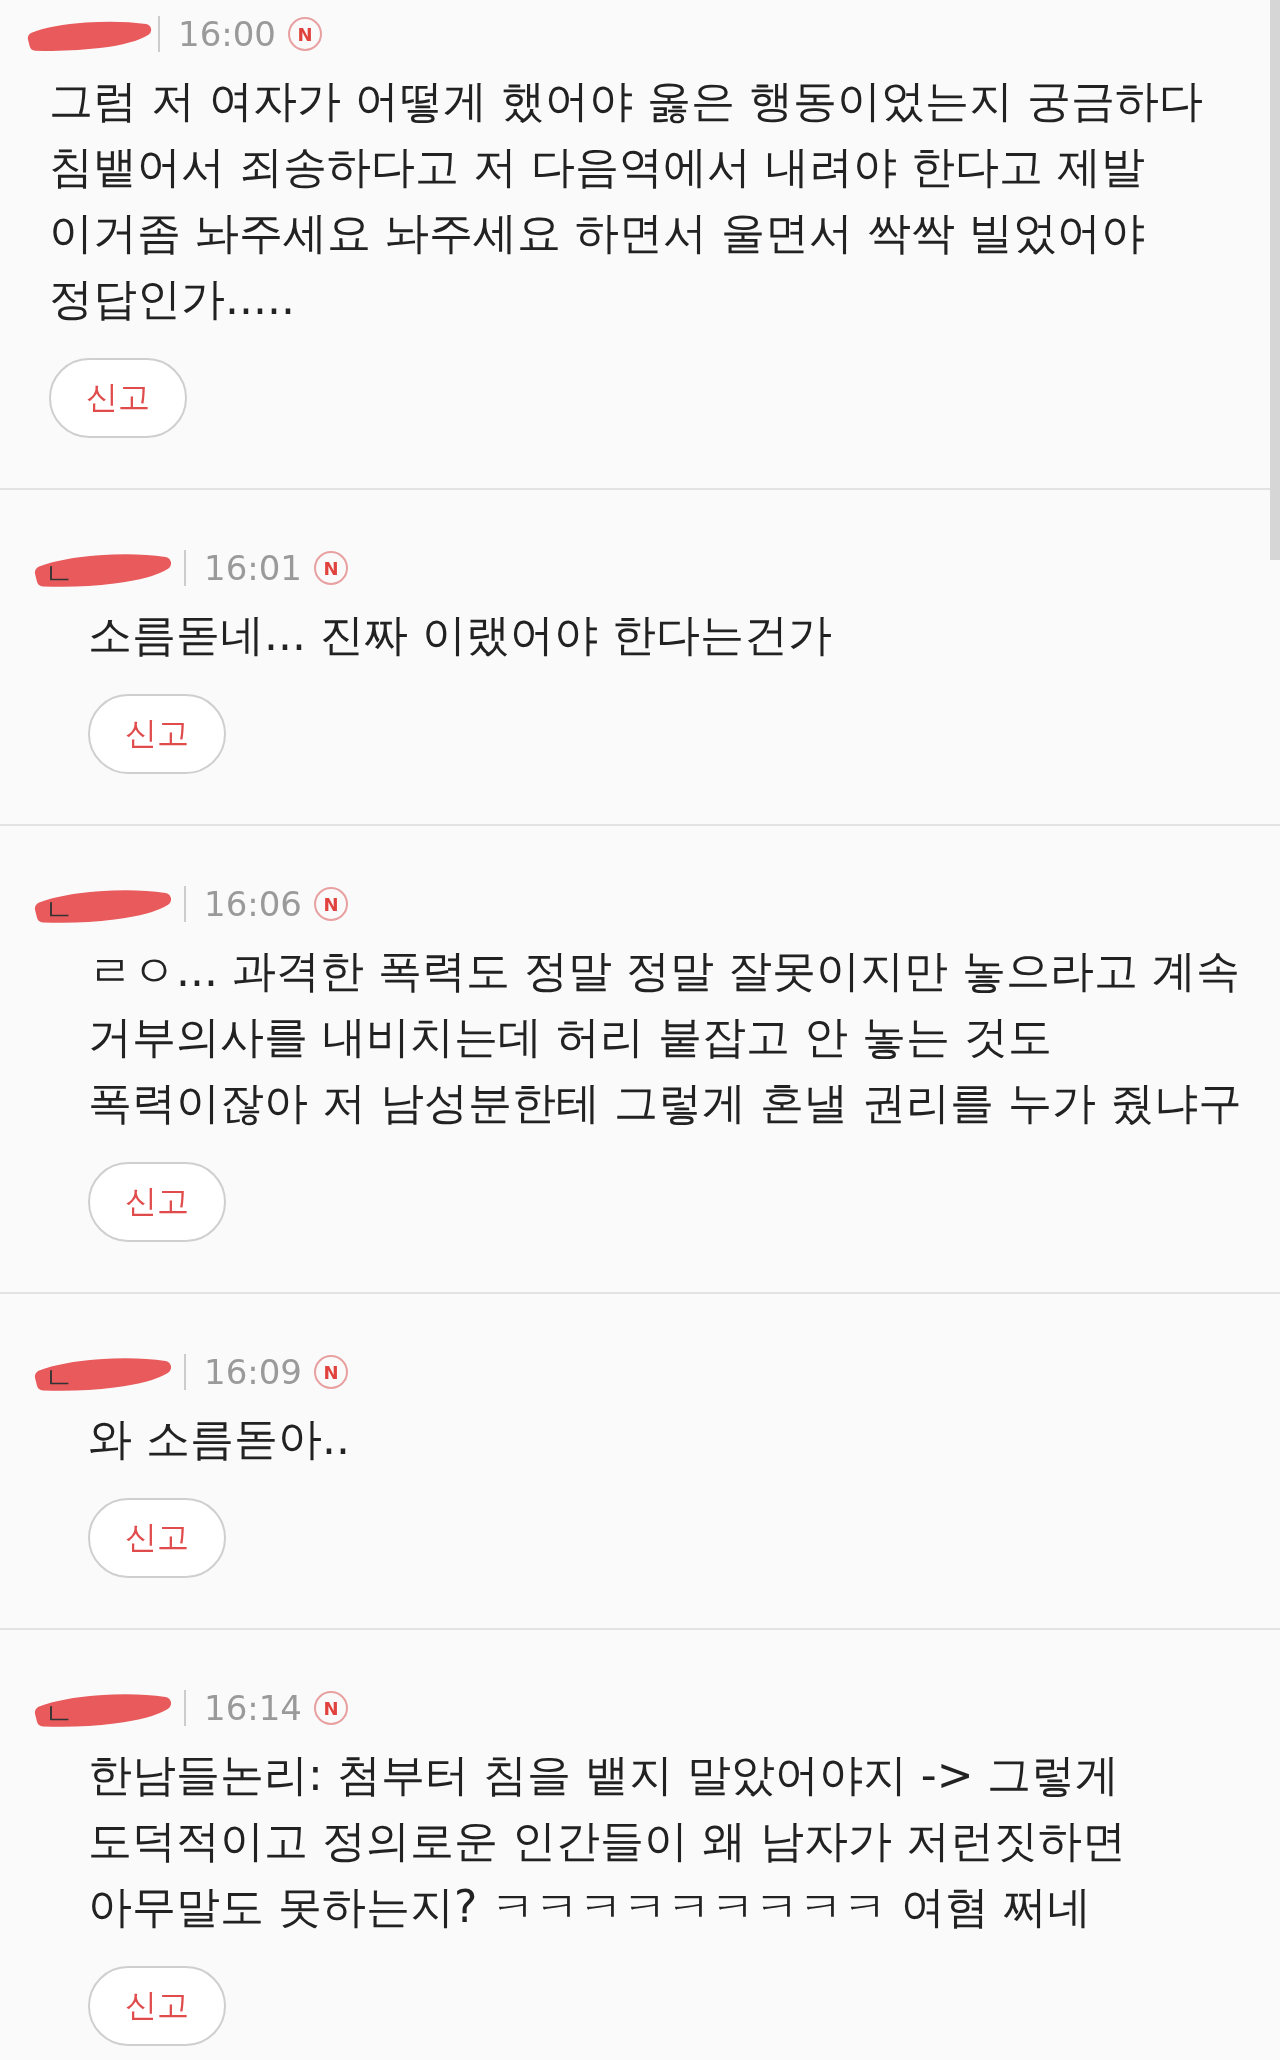  What do you see at coordinates (243, 1372) in the screenshot?
I see `comment-time: 16:09` at bounding box center [243, 1372].